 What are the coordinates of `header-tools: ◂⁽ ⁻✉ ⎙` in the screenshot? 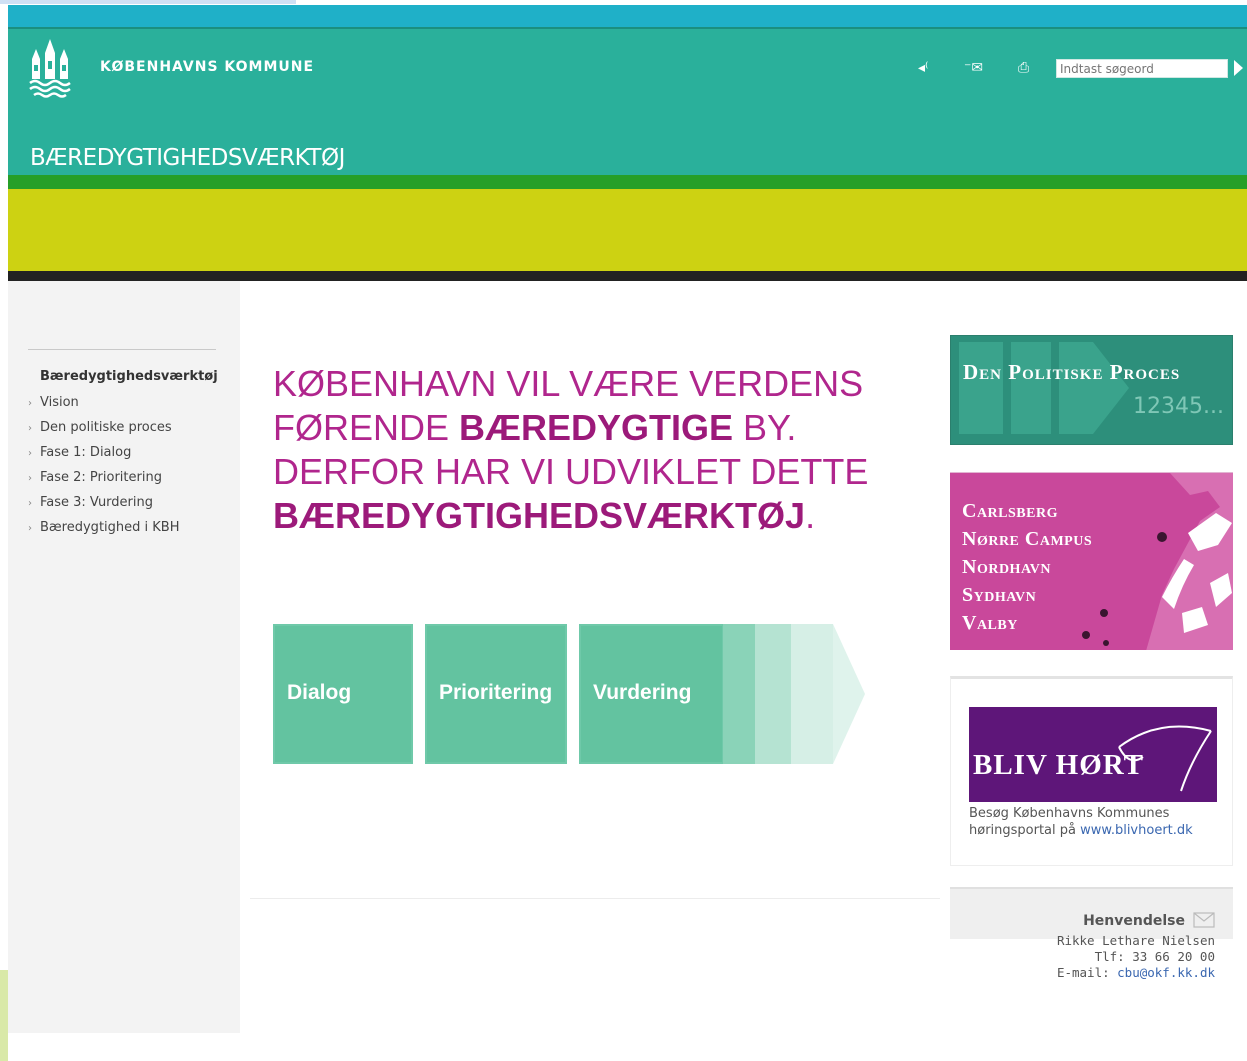 It's located at (1082, 70).